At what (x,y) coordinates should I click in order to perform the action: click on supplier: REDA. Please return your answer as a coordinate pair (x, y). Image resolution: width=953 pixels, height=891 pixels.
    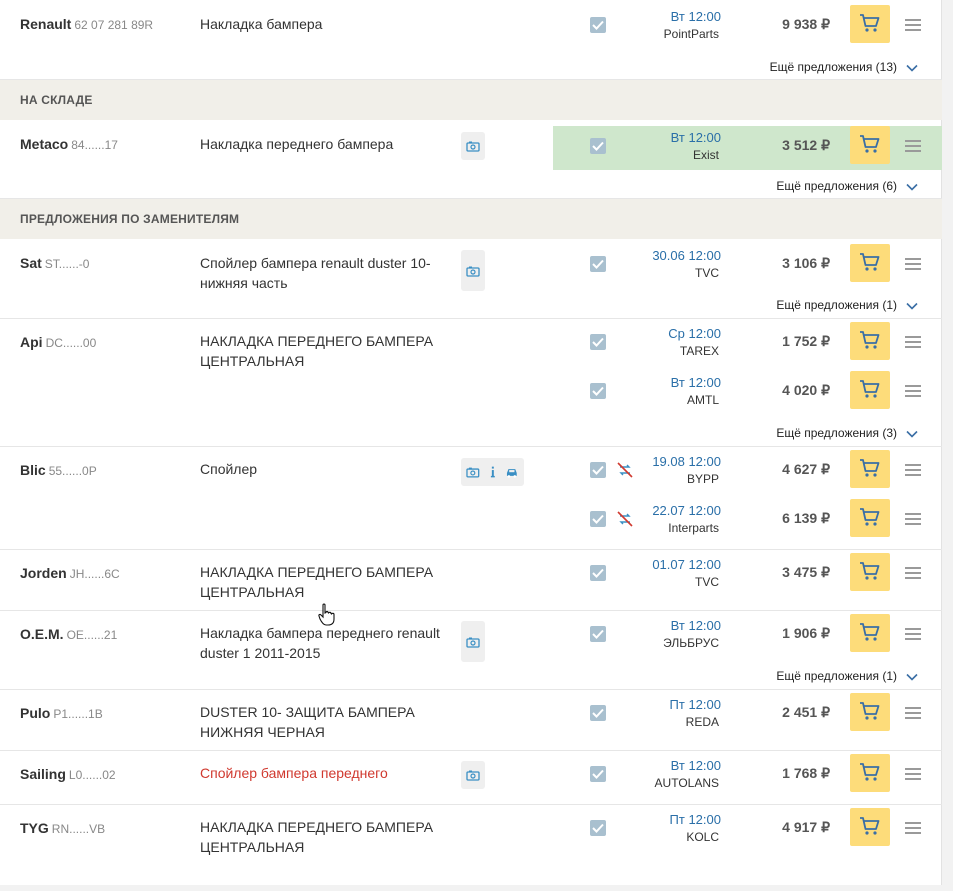
    Looking at the image, I should click on (702, 722).